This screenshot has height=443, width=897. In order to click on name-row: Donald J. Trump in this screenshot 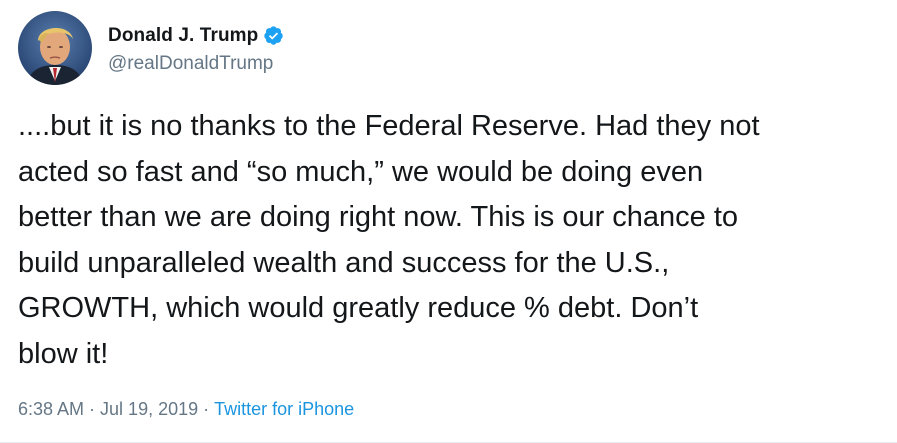, I will do `click(196, 36)`.